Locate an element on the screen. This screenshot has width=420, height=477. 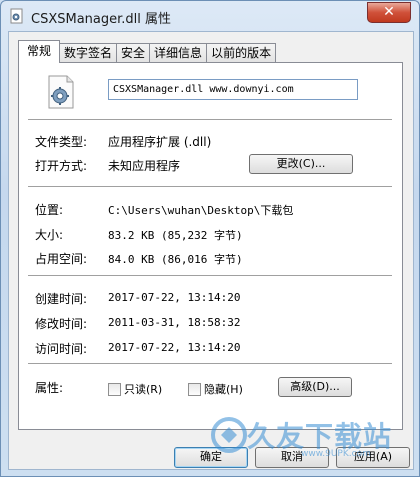
modified-value: 2011-03-31, 18:58:32 is located at coordinates (174, 322).